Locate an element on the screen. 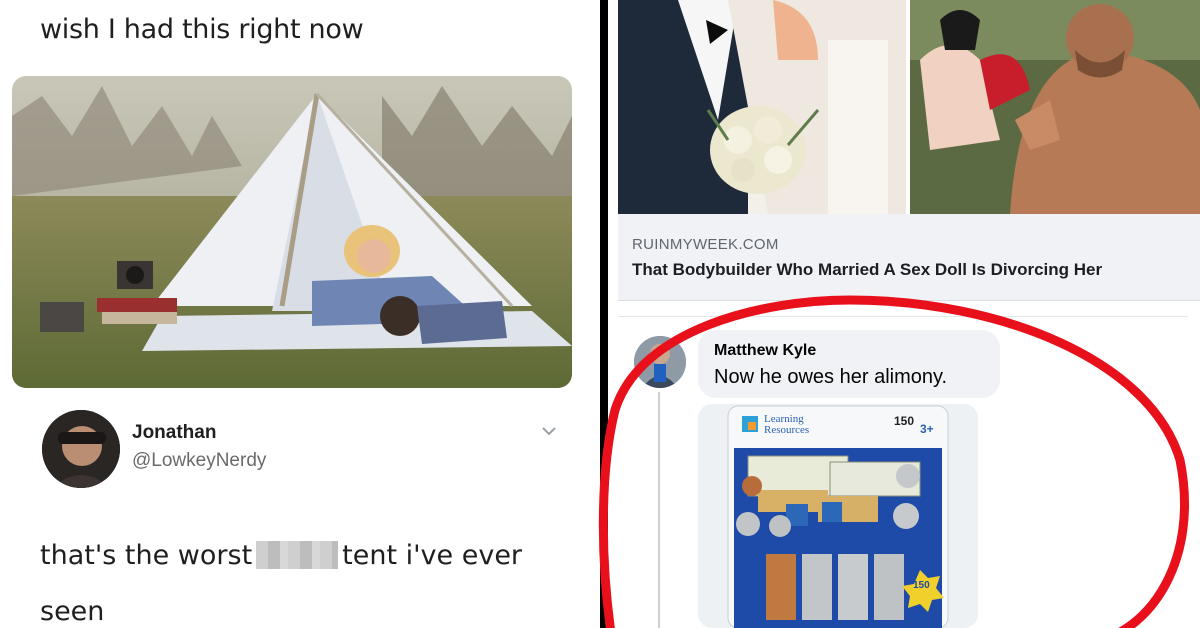 This screenshot has width=1200, height=628. panel-divider is located at coordinates (604, 314).